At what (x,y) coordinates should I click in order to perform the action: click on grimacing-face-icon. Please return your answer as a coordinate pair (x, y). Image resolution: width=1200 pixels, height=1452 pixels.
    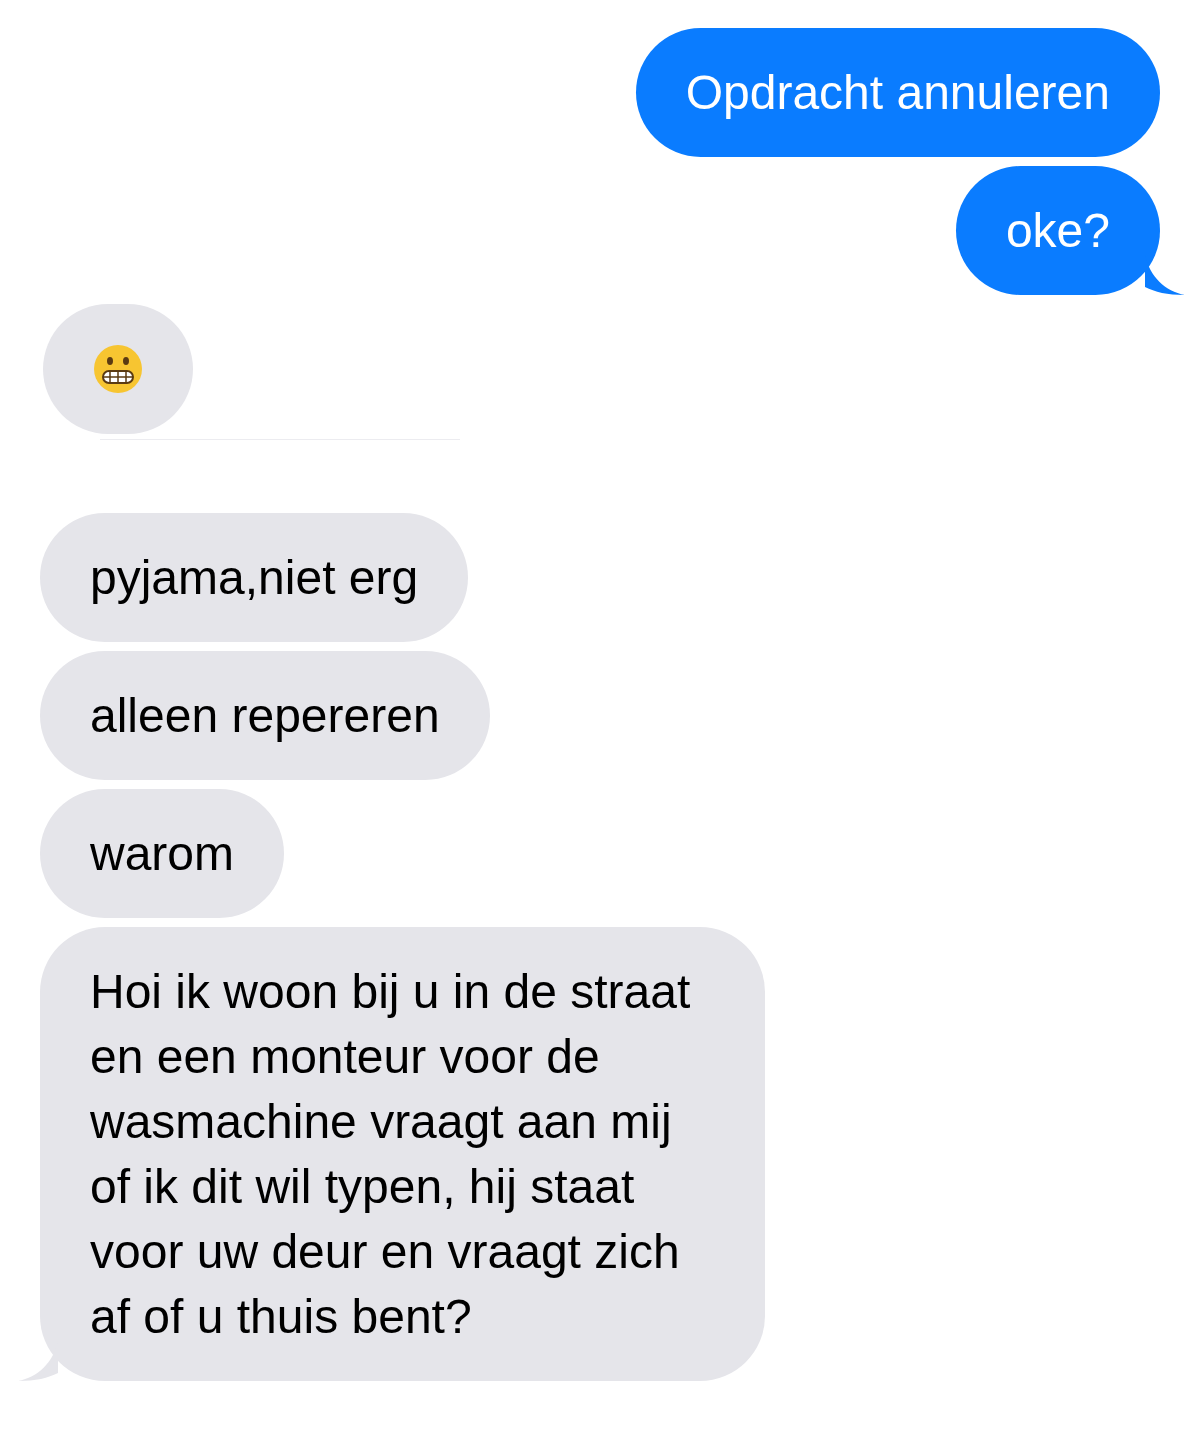
    Looking at the image, I should click on (118, 369).